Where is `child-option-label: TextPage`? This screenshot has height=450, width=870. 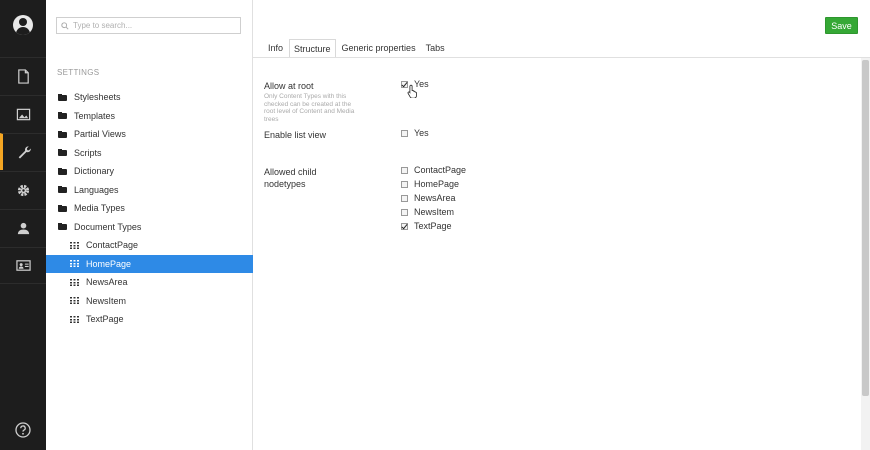
child-option-label: TextPage is located at coordinates (433, 226).